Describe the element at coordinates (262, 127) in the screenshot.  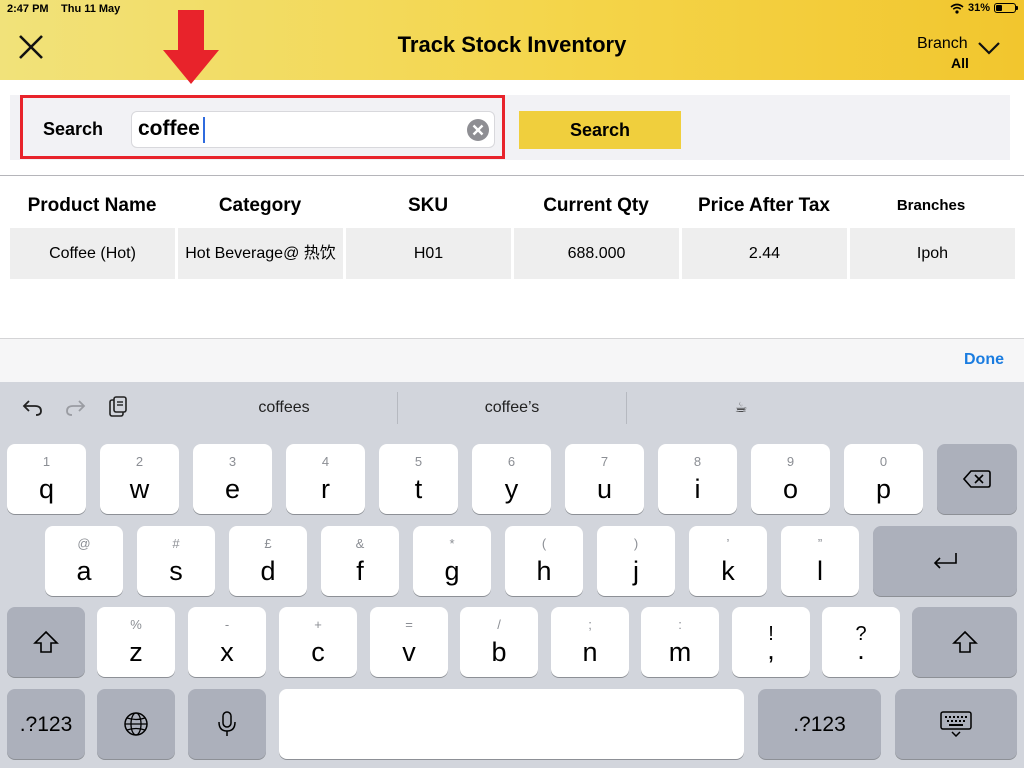
I see `highlight-box` at that location.